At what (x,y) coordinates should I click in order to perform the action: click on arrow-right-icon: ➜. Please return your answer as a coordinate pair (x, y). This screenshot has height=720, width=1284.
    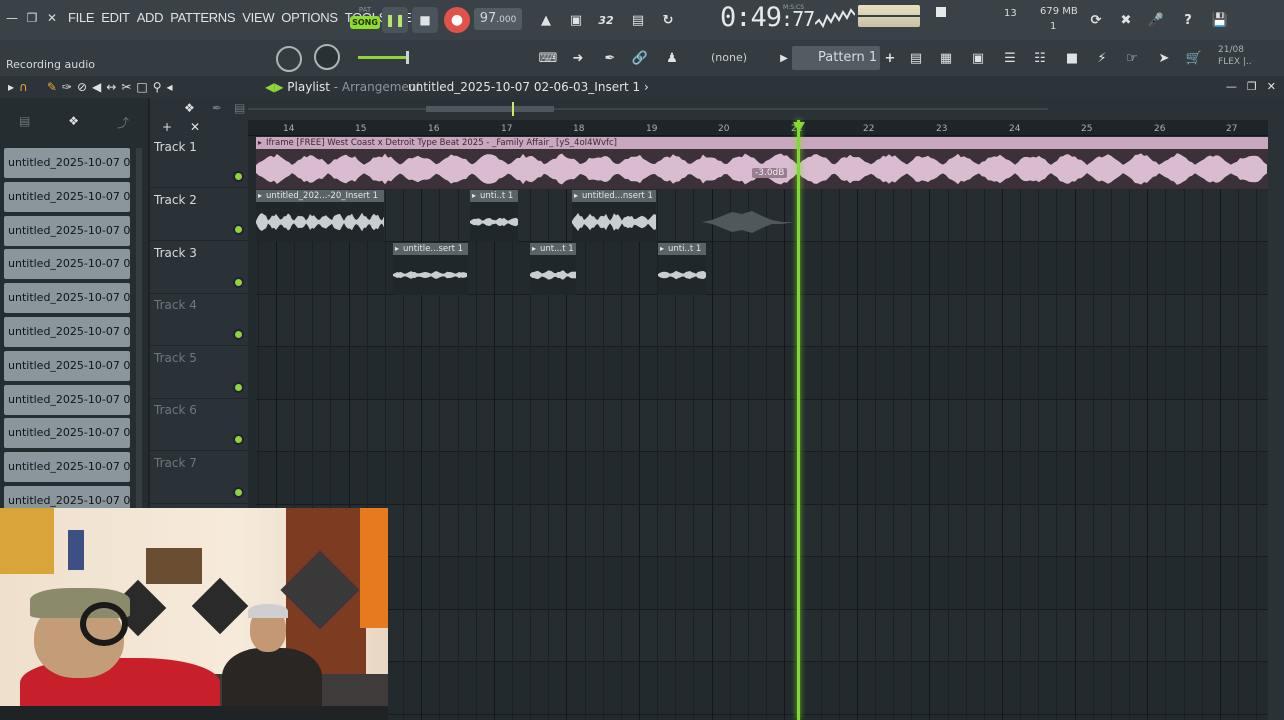
    Looking at the image, I should click on (578, 58).